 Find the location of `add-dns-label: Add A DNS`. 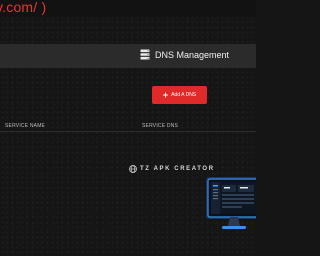

add-dns-label: Add A DNS is located at coordinates (184, 95).